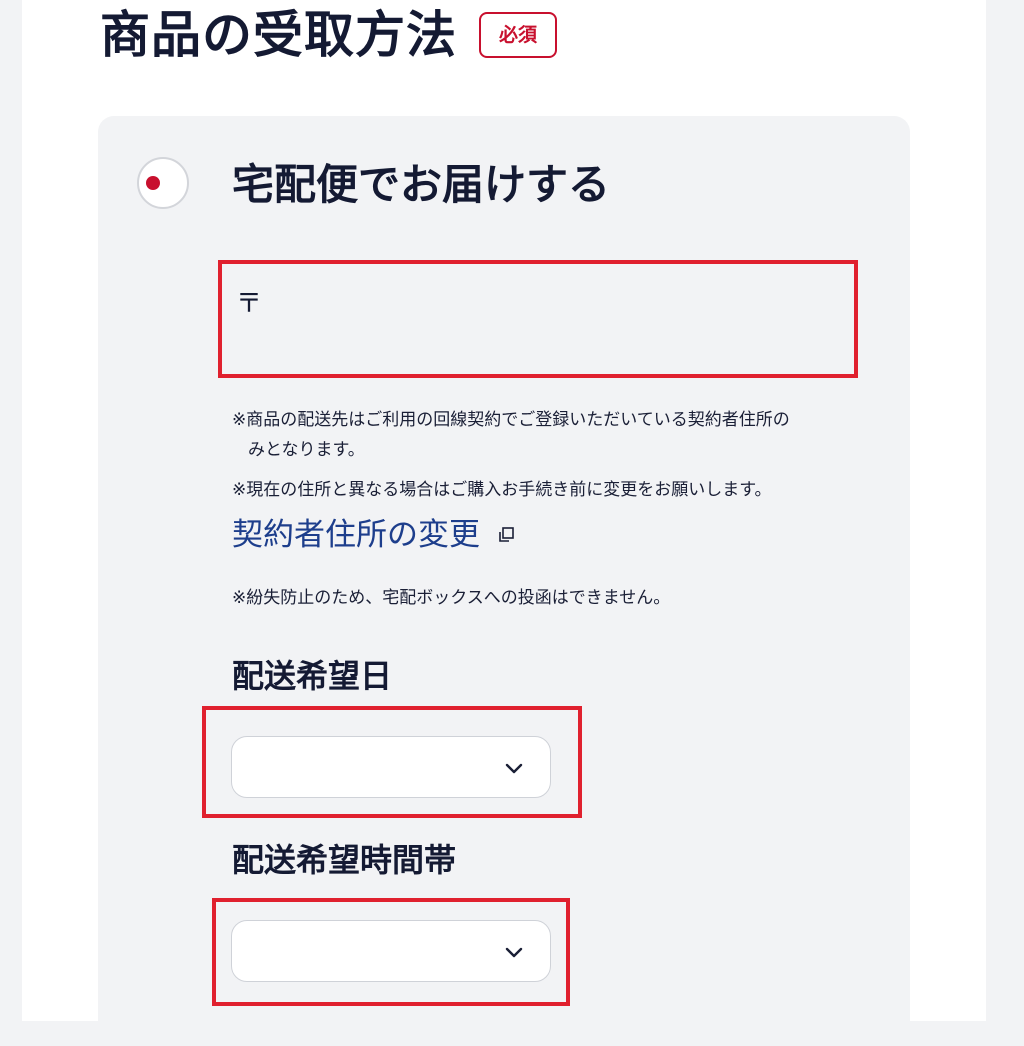 The image size is (1024, 1046). What do you see at coordinates (163, 183) in the screenshot?
I see `radio-selected-icon` at bounding box center [163, 183].